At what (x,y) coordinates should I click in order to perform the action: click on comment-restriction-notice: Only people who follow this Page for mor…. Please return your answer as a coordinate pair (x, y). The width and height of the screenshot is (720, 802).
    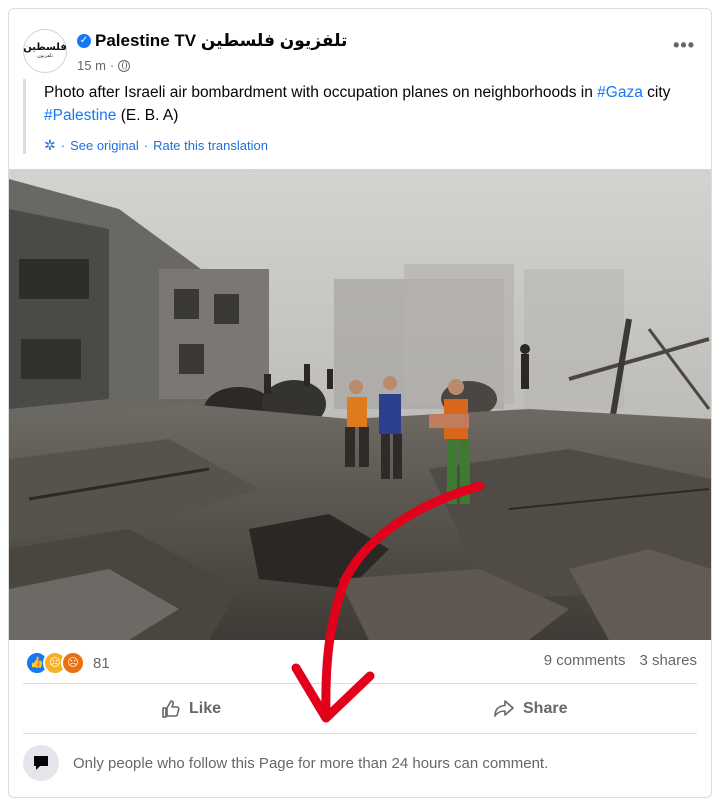
    Looking at the image, I should click on (360, 763).